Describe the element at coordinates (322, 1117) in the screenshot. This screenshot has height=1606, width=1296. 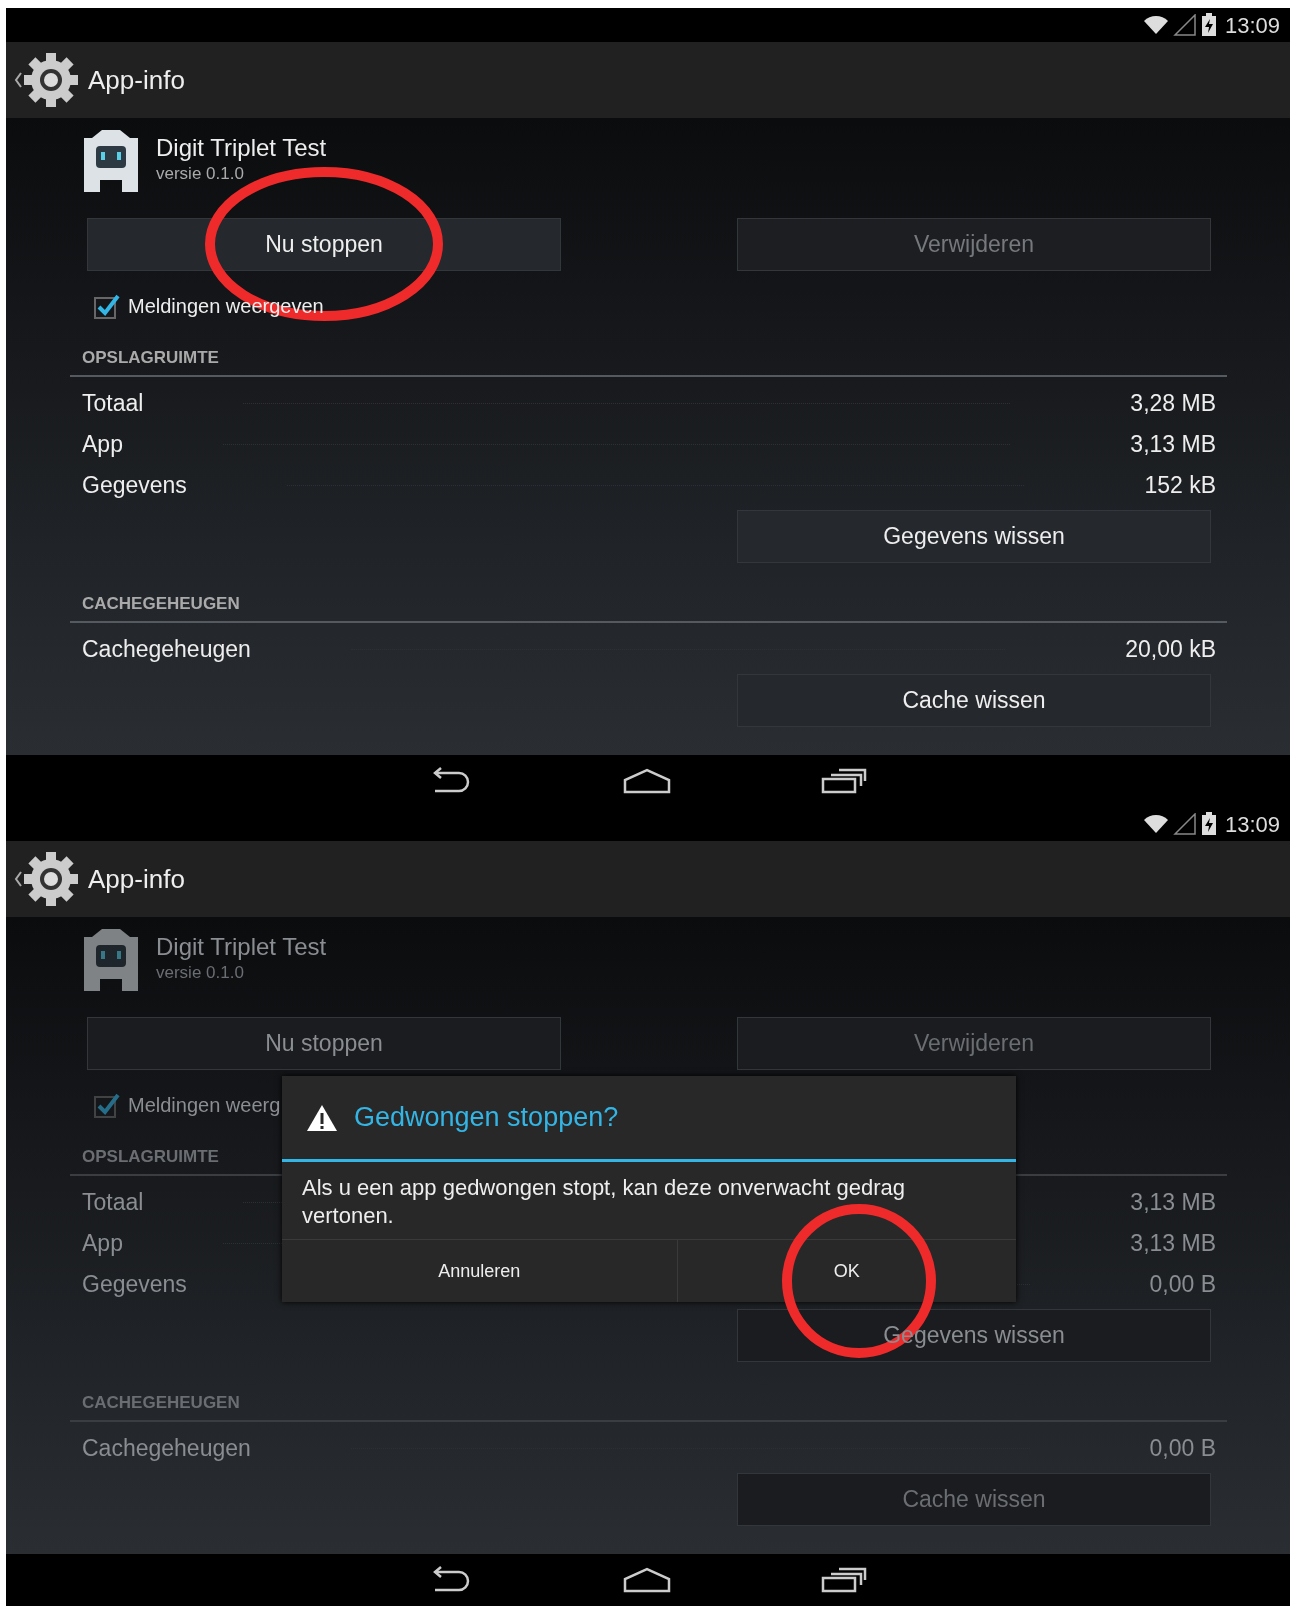
I see `warning-icon` at that location.